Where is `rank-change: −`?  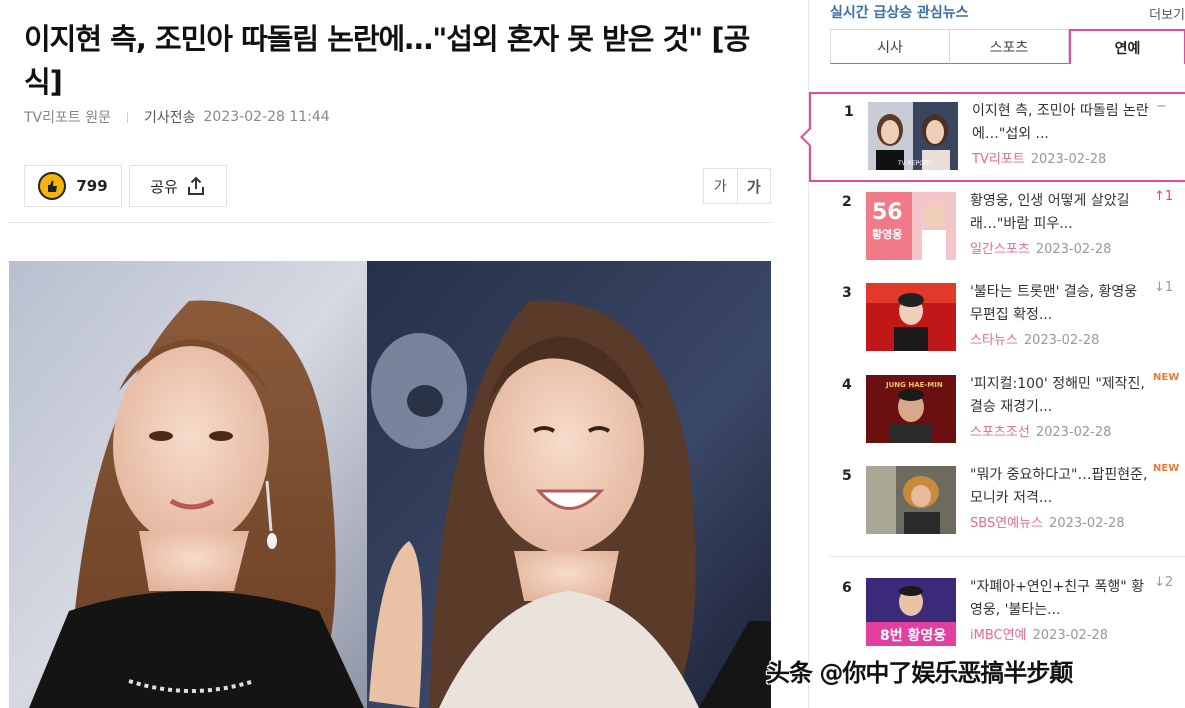 rank-change: − is located at coordinates (1161, 106).